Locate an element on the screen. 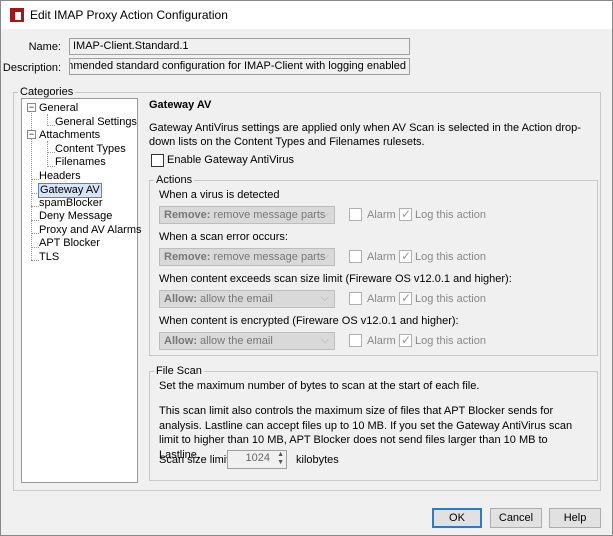  actions-legend: Actions is located at coordinates (174, 180).